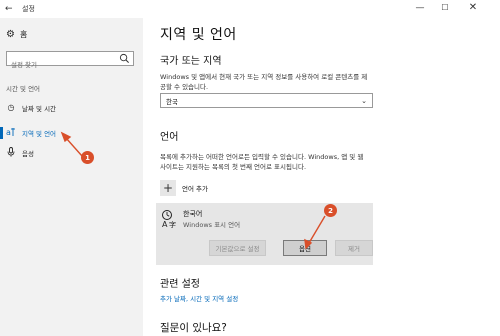 The width and height of the screenshot is (500, 336). What do you see at coordinates (266, 100) in the screenshot?
I see `country-dropdown: 한국 ⌄` at bounding box center [266, 100].